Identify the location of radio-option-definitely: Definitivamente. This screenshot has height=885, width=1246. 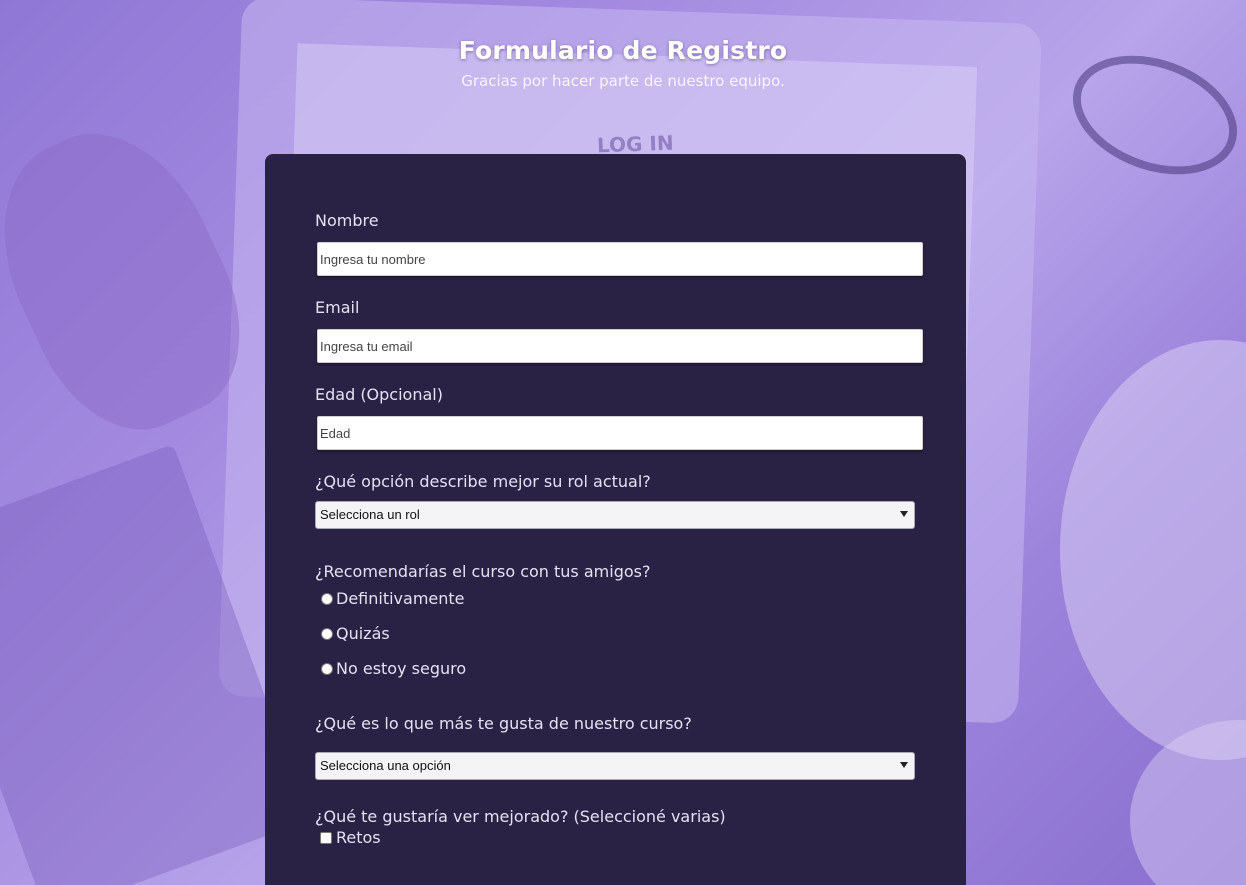
(622, 598).